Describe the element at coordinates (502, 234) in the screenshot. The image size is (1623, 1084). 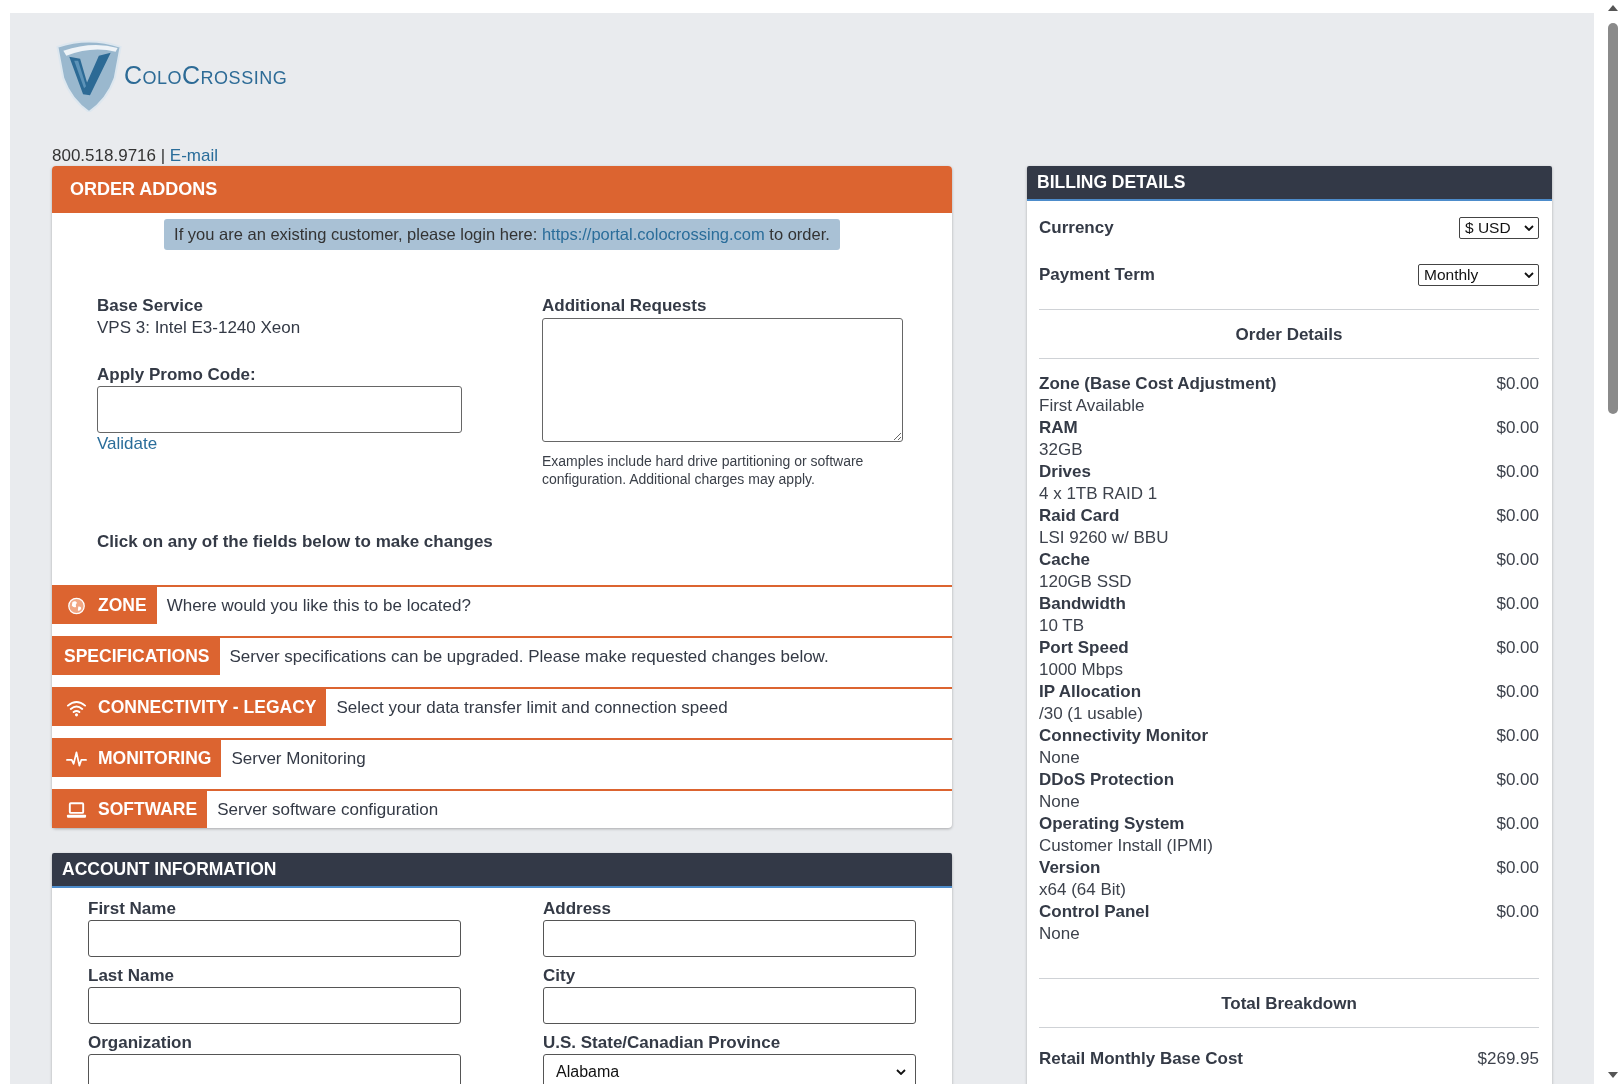
I see `login-notice: If you are an existing customer, please login here: https://portal.colocrossing.com to order.` at that location.